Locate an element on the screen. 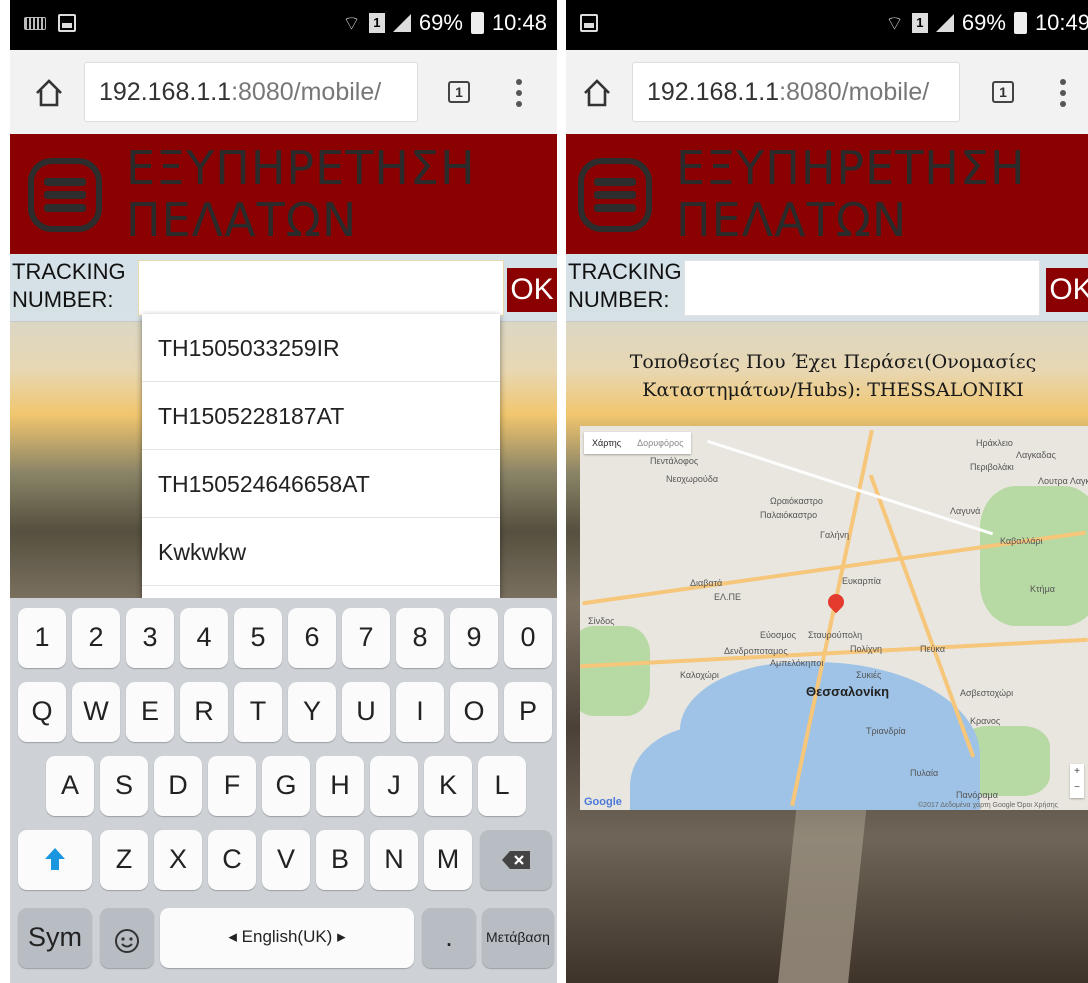  battery-percent: 69% is located at coordinates (983, 22).